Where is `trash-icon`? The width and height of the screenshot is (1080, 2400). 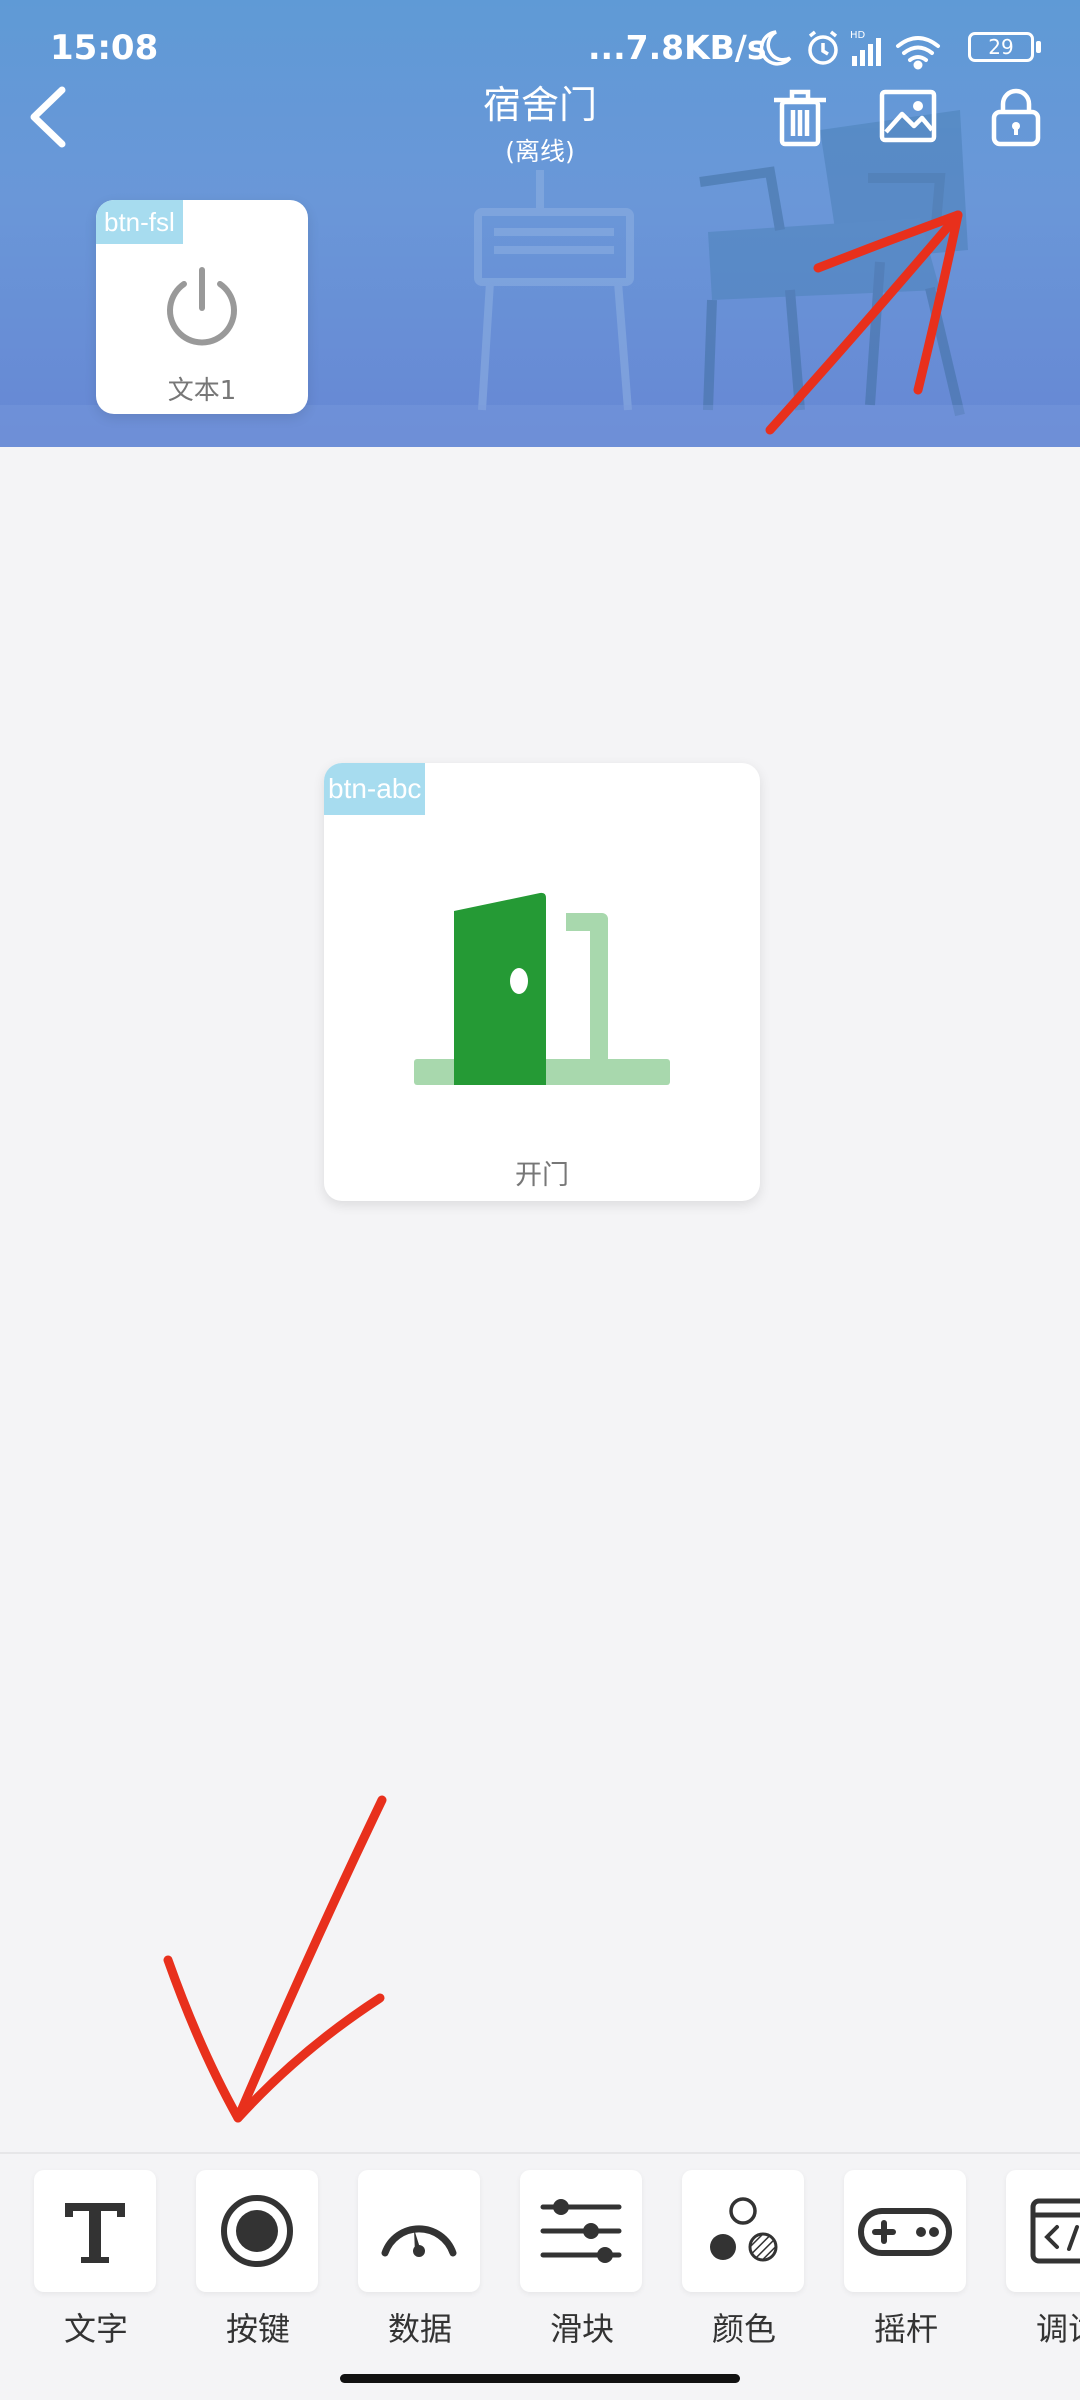
trash-icon is located at coordinates (800, 117).